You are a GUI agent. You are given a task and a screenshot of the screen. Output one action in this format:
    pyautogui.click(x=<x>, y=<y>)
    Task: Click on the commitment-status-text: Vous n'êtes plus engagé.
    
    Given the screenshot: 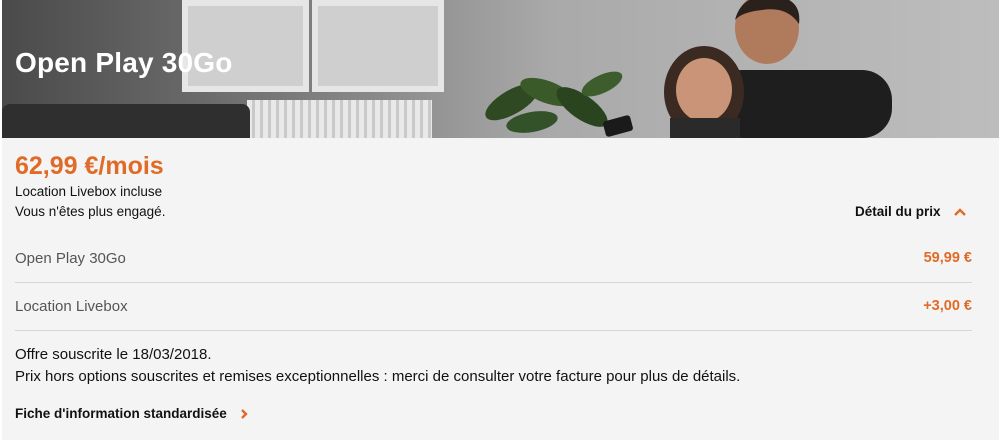 What is the action you would take?
    pyautogui.click(x=90, y=211)
    